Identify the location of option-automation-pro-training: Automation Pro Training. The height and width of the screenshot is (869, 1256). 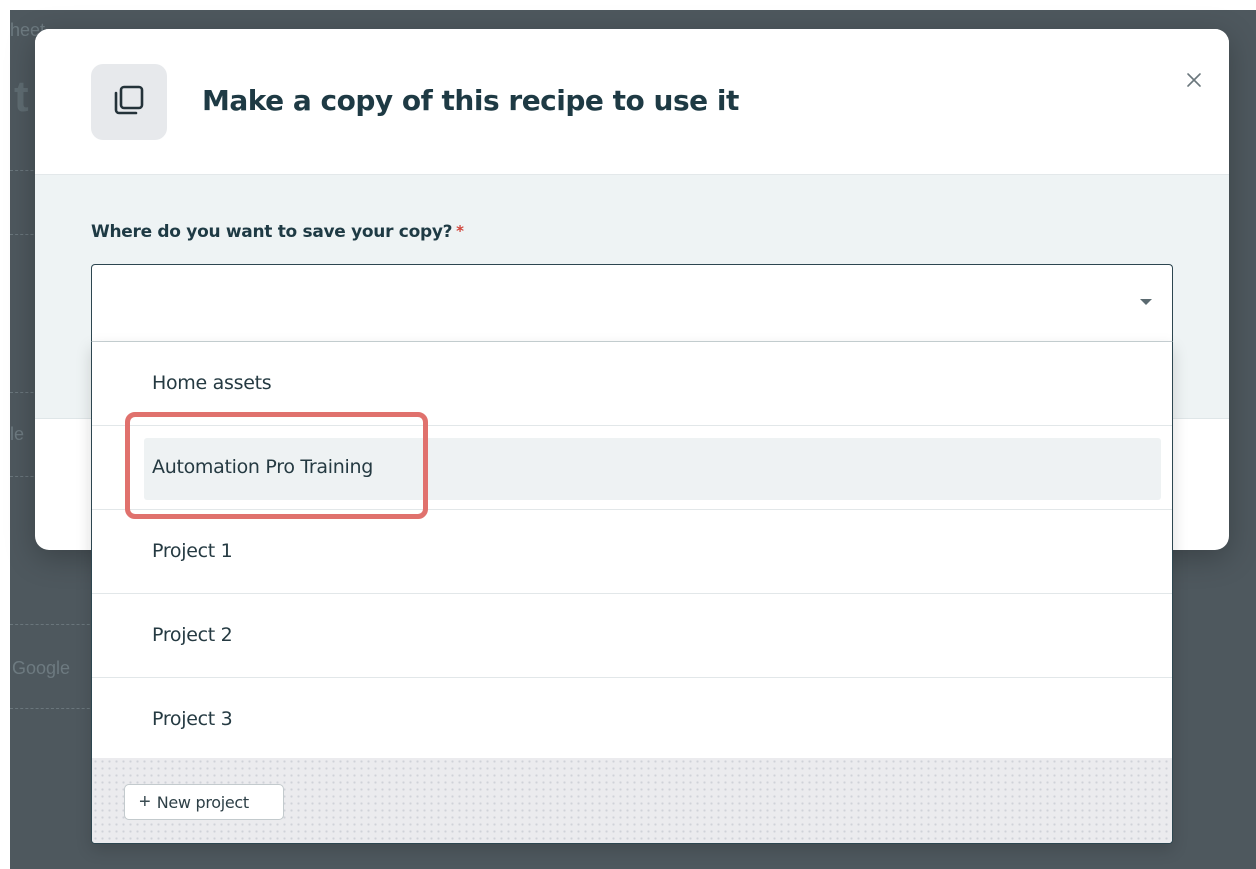
(632, 468).